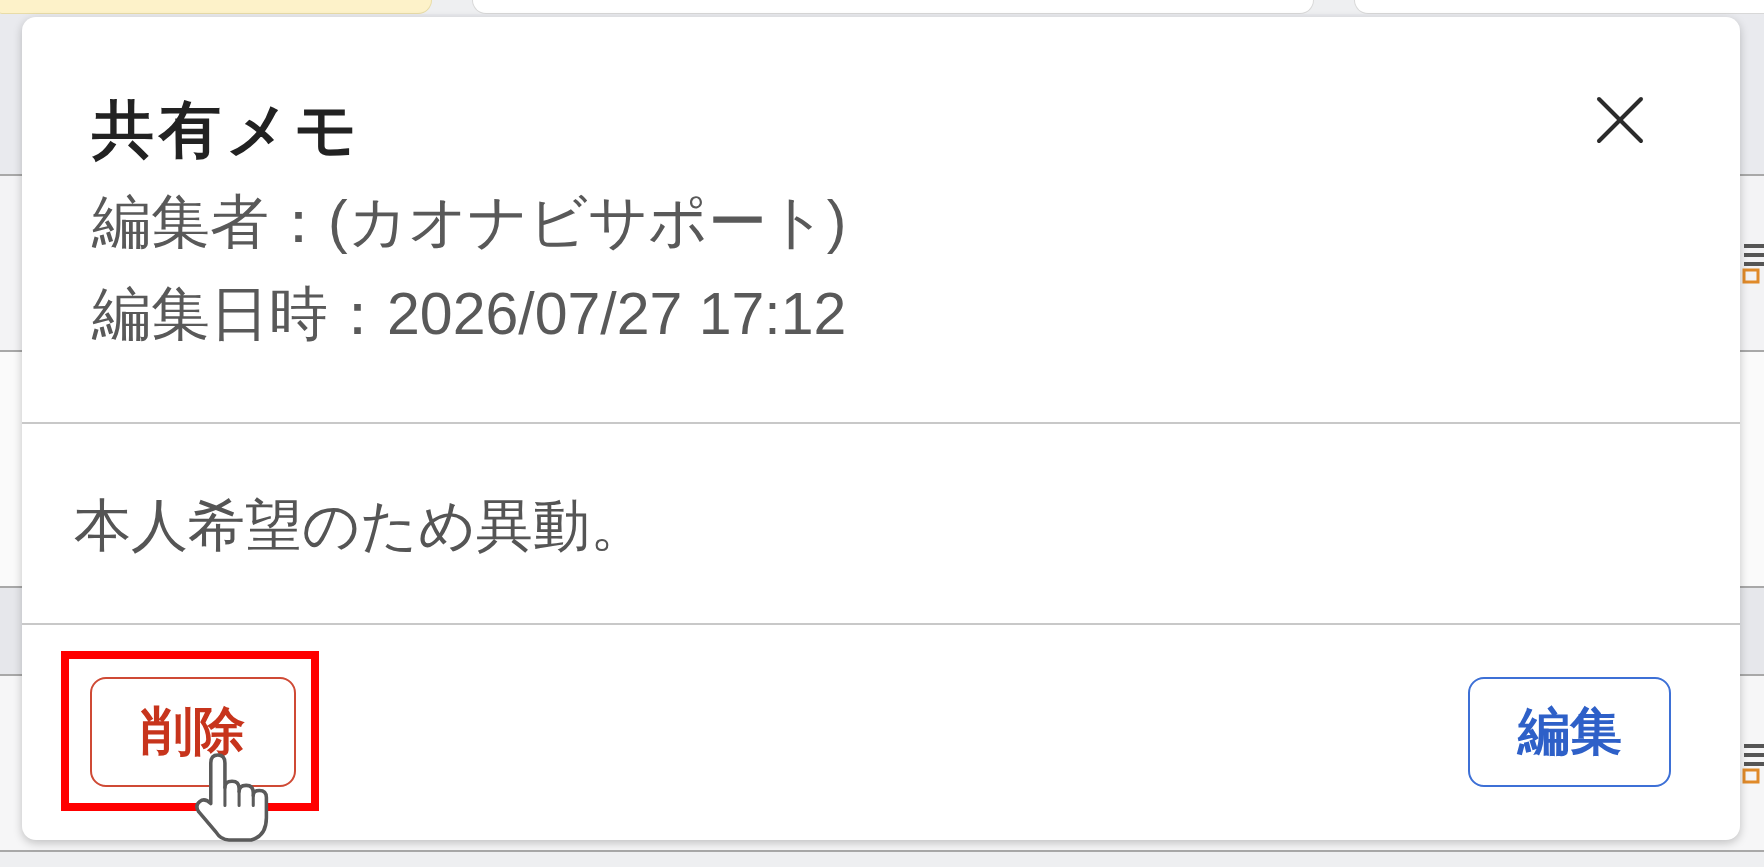 This screenshot has height=867, width=1764. What do you see at coordinates (360, 525) in the screenshot?
I see `memo-text: 本人希望のため異動。` at bounding box center [360, 525].